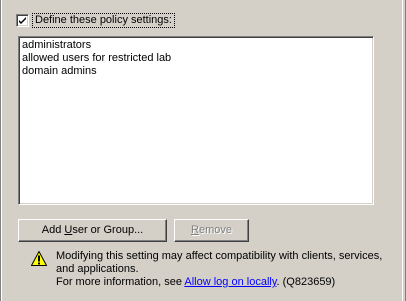  What do you see at coordinates (1, 150) in the screenshot?
I see `window-left-edge` at bounding box center [1, 150].